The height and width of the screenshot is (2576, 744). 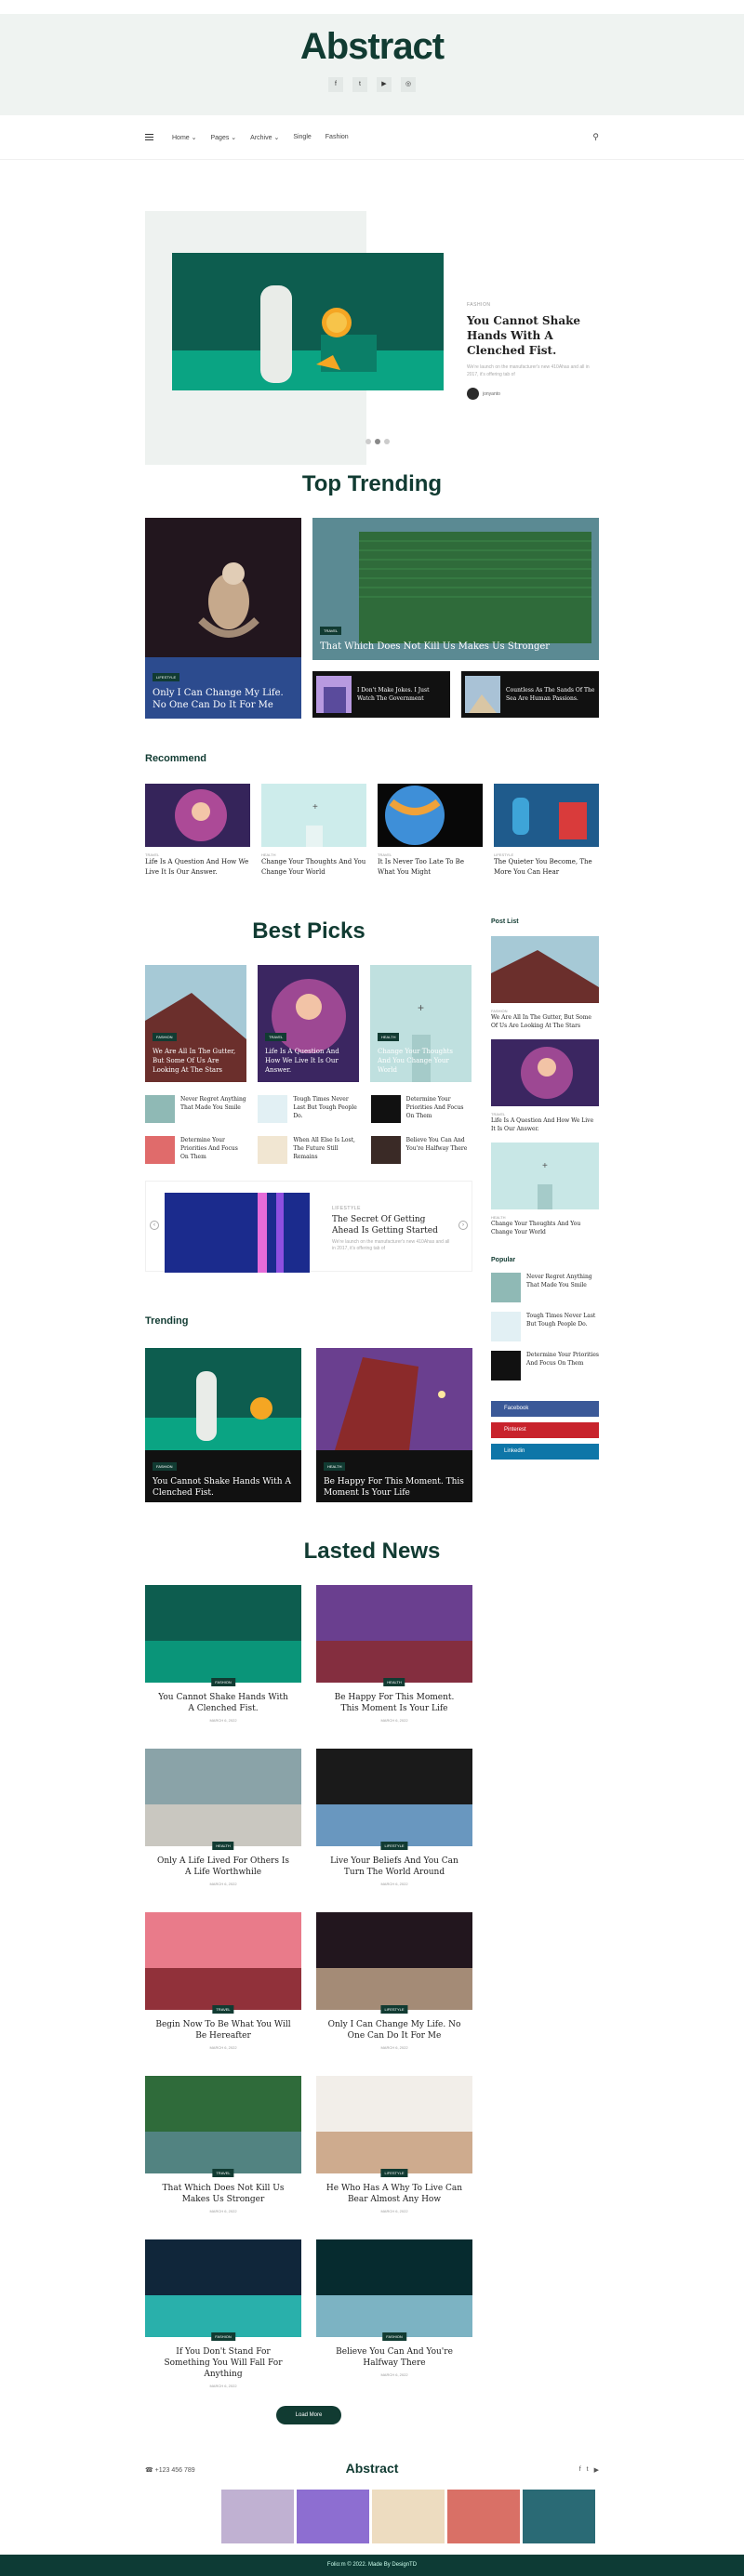 I want to click on site-logo: Abstract, so click(x=372, y=46).